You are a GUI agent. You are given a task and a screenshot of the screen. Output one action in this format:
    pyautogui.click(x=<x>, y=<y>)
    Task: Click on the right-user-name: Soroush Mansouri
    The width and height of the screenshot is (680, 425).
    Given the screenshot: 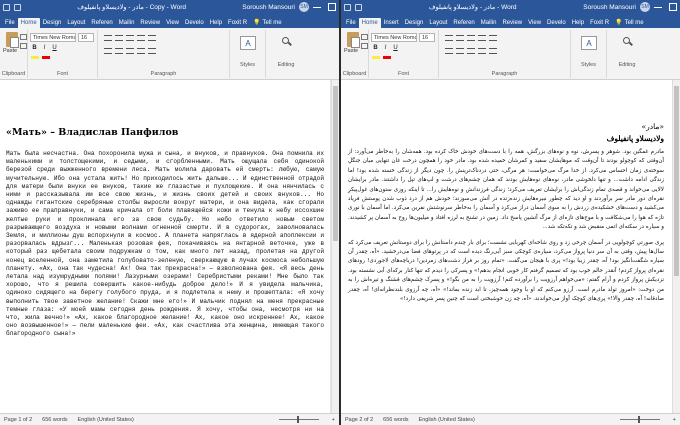 What is the action you would take?
    pyautogui.click(x=609, y=7)
    